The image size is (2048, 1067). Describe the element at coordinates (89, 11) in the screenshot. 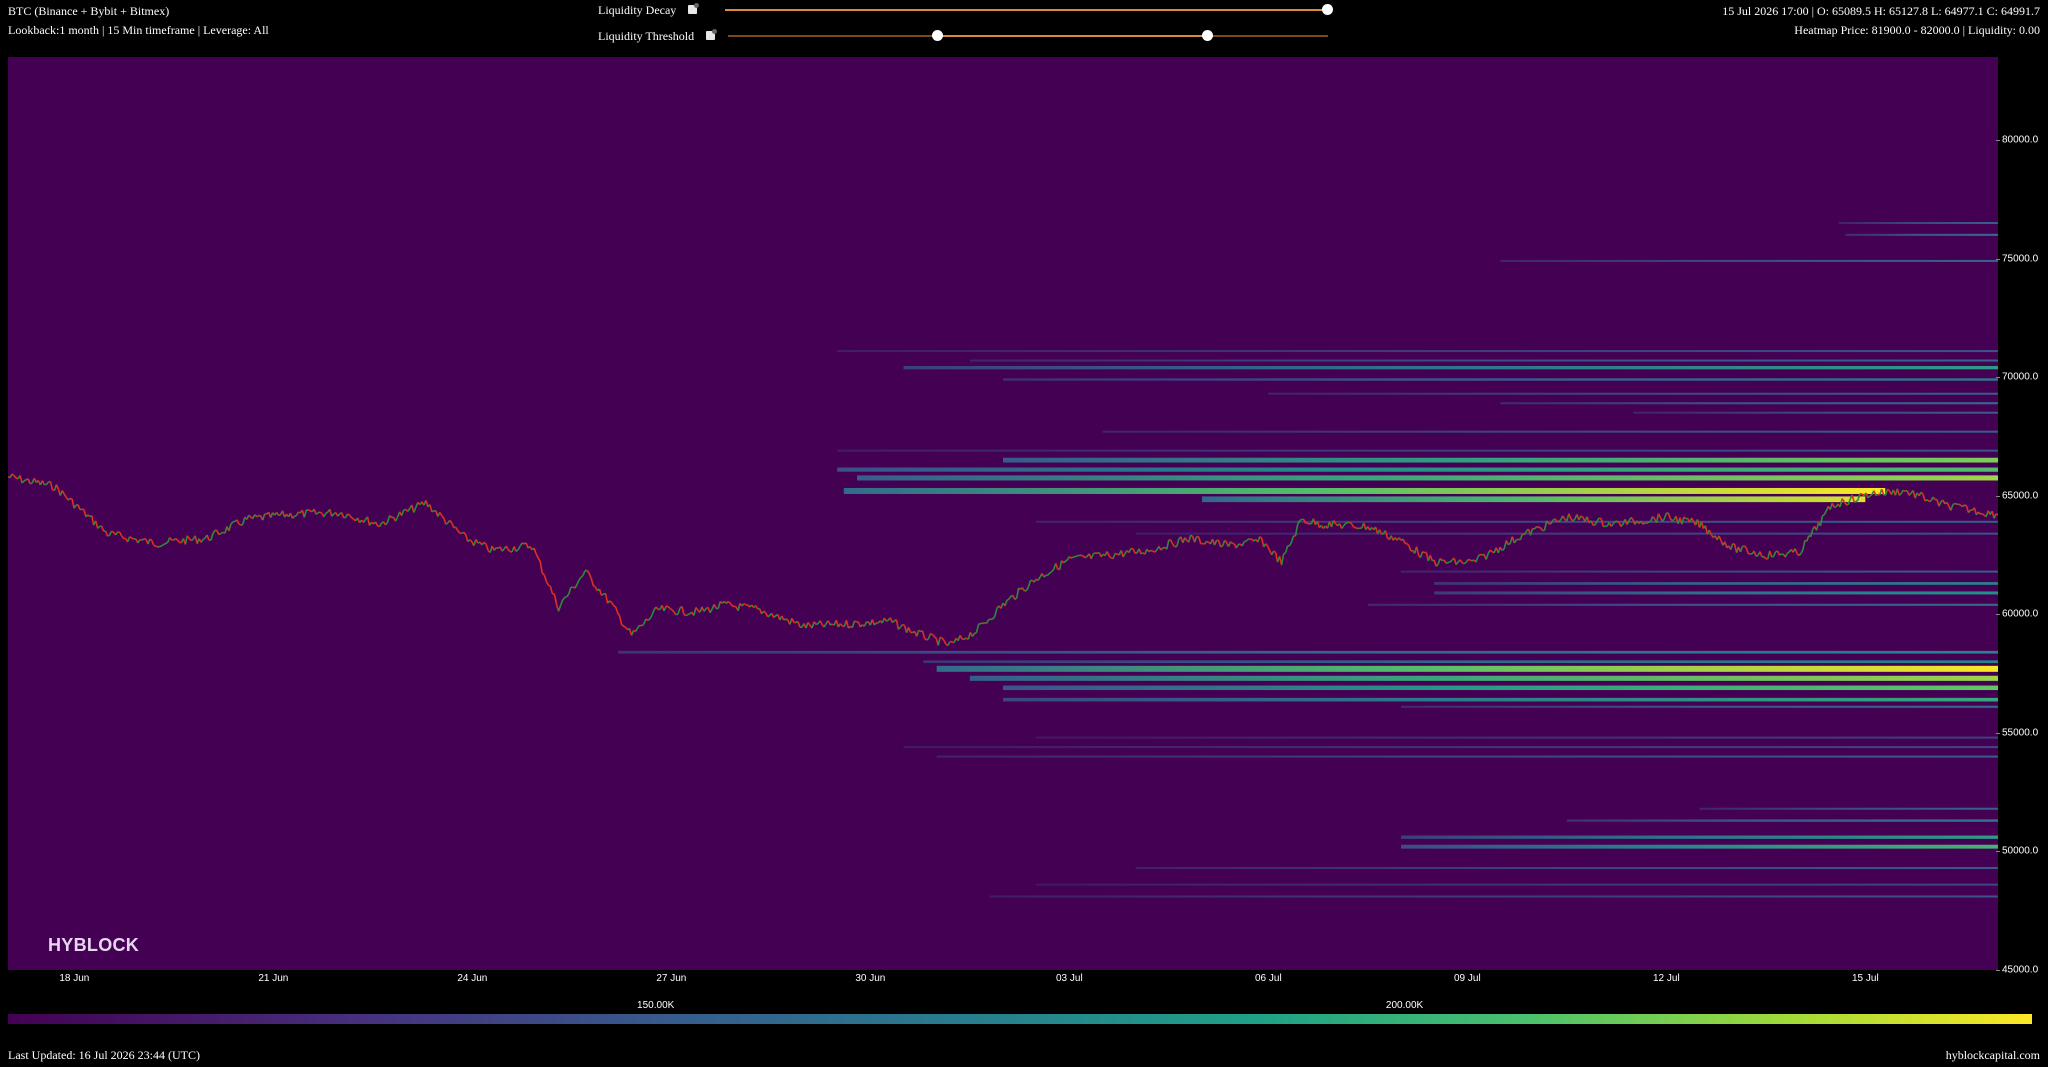

I see `chart-title: BTC (Binance + Bybit + Bitmex)` at that location.